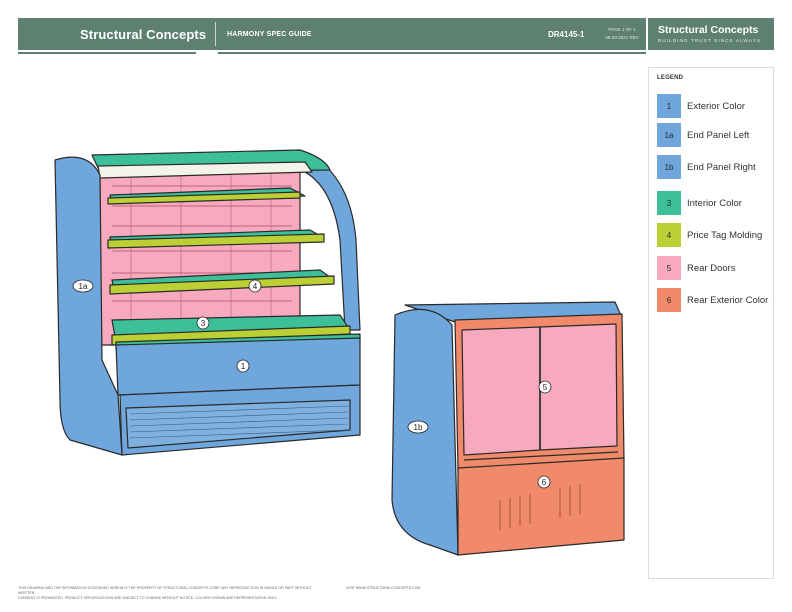 This screenshot has width=792, height=612. What do you see at coordinates (501, 391) in the screenshot?
I see `rear-door-left` at bounding box center [501, 391].